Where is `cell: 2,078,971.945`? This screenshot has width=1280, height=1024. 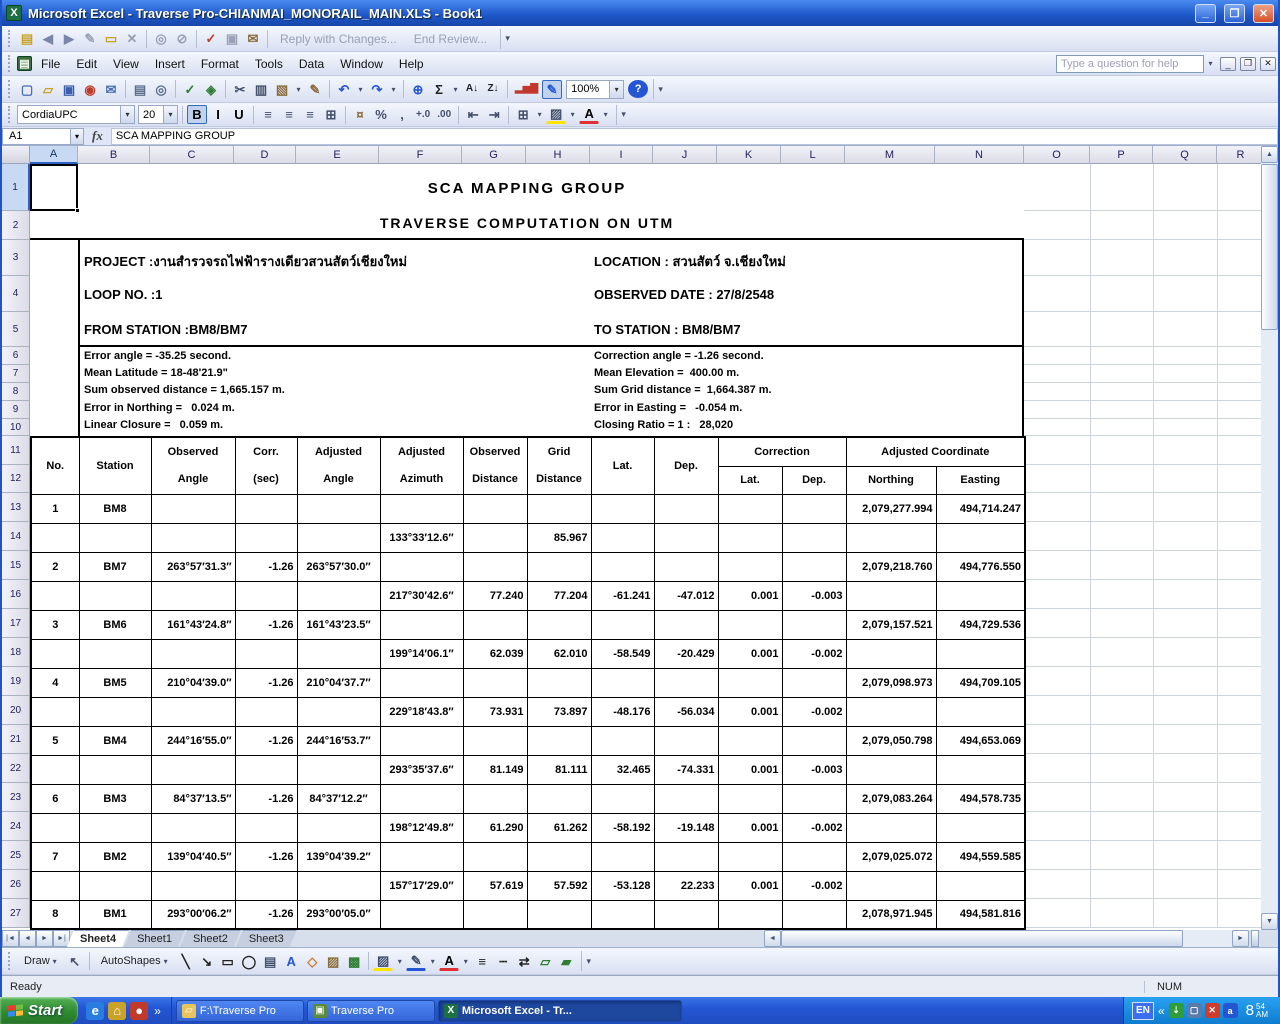
cell: 2,078,971.945 is located at coordinates (891, 914).